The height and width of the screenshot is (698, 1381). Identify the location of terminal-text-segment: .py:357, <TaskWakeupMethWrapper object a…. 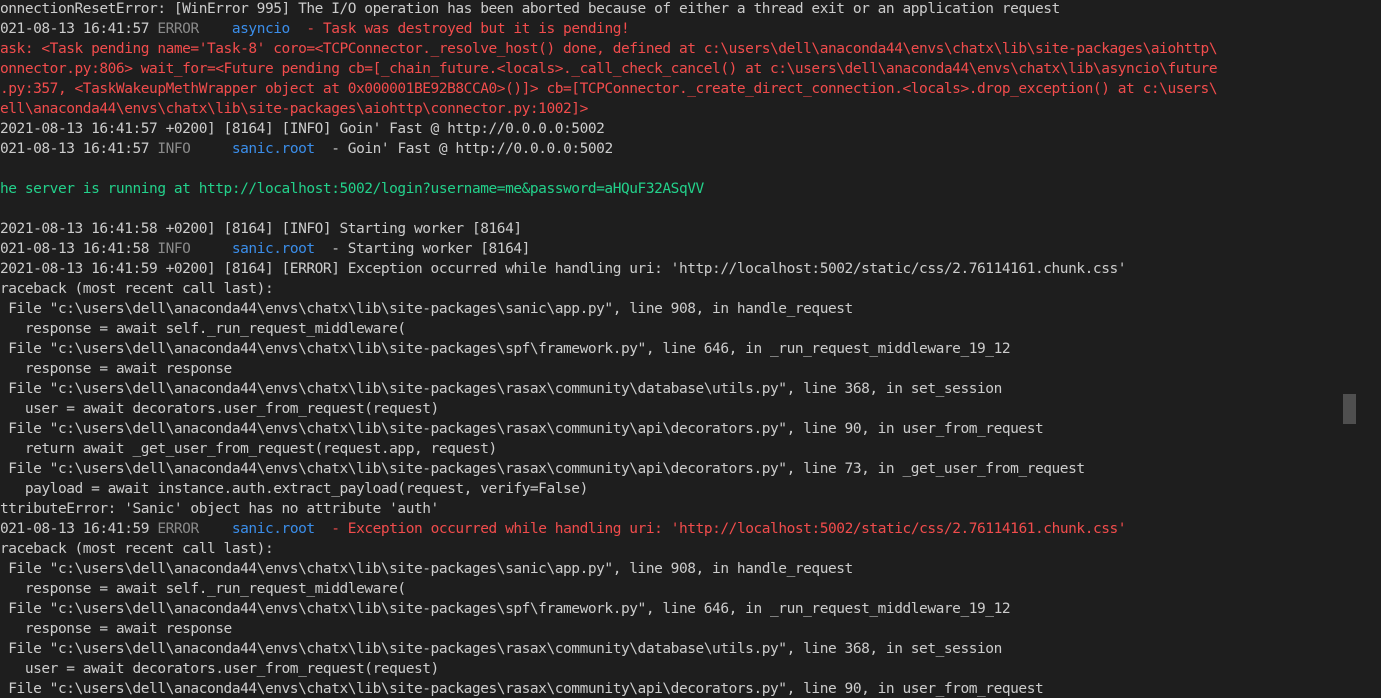
(609, 89).